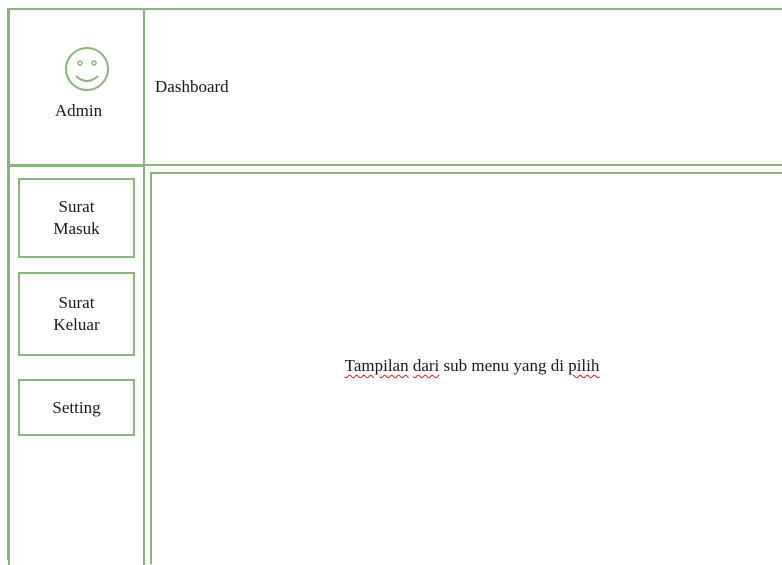 Image resolution: width=782 pixels, height=565 pixels. Describe the element at coordinates (78, 110) in the screenshot. I see `admin-label: Admin` at that location.